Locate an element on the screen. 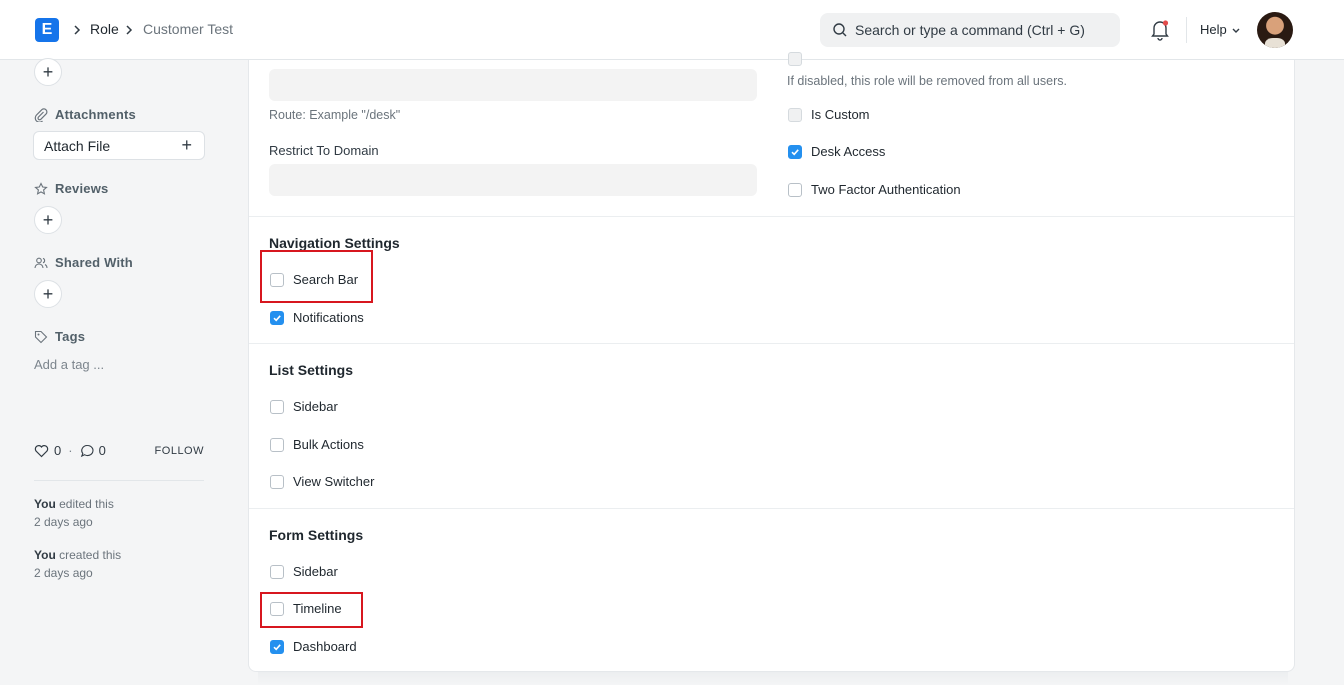 The image size is (1344, 685). checkbox-desk-access: Desk Access is located at coordinates (836, 151).